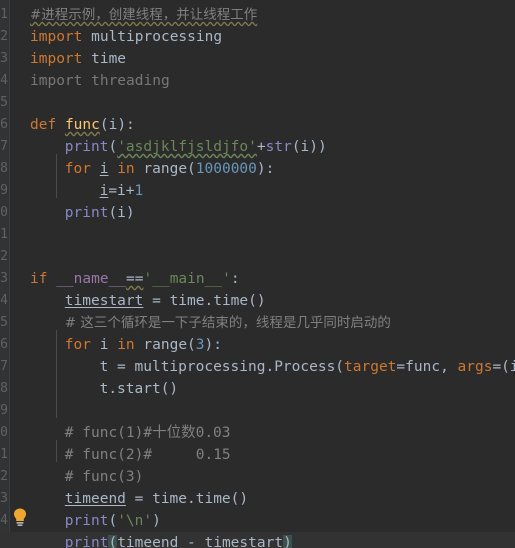  What do you see at coordinates (257, 389) in the screenshot?
I see `code-line: t.start()` at bounding box center [257, 389].